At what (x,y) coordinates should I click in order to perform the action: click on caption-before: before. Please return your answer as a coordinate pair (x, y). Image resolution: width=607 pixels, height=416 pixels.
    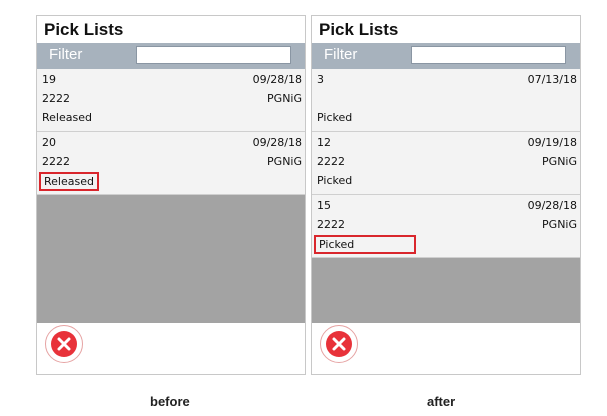
    Looking at the image, I should click on (170, 401).